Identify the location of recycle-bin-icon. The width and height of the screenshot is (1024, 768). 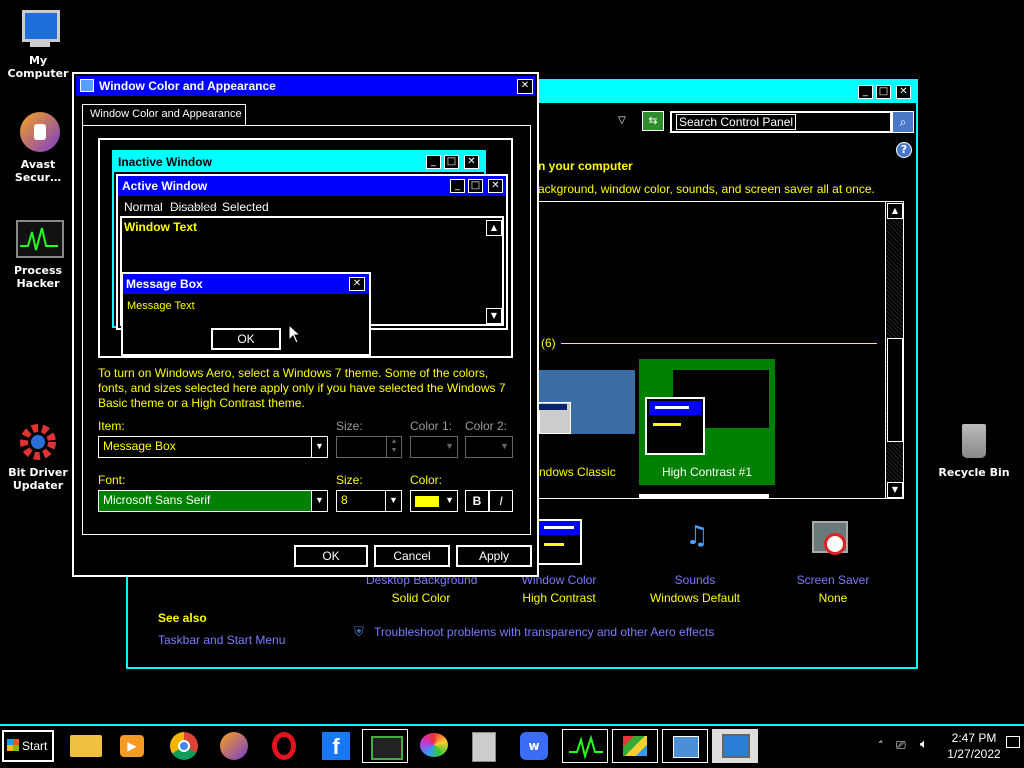
(974, 442).